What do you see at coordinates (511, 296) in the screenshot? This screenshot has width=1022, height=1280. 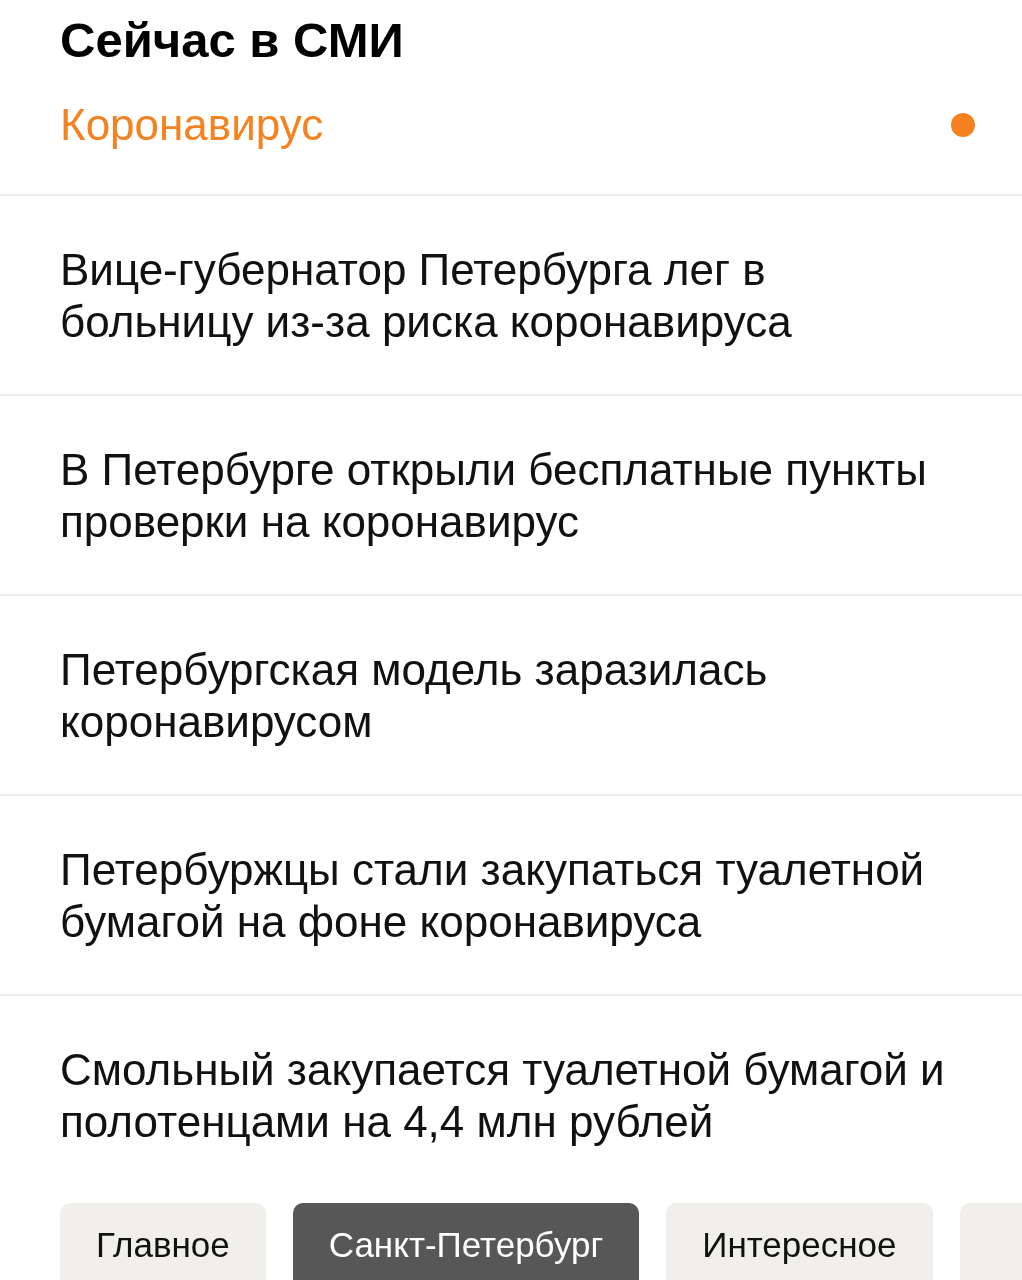 I see `news-headline-link: Вице-губернатор Петербурга лег в больницу из-за риска коронавируса` at bounding box center [511, 296].